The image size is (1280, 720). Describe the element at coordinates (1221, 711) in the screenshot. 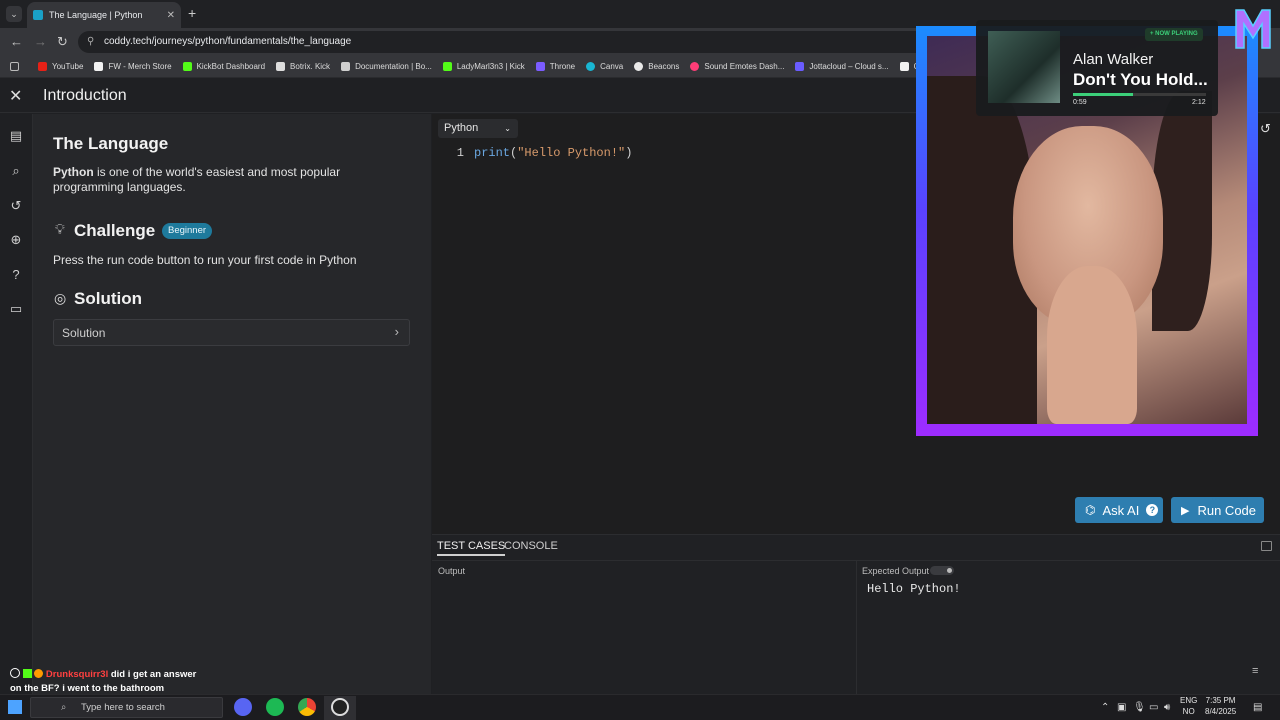

I see `clock-date: 8/4/2025` at that location.